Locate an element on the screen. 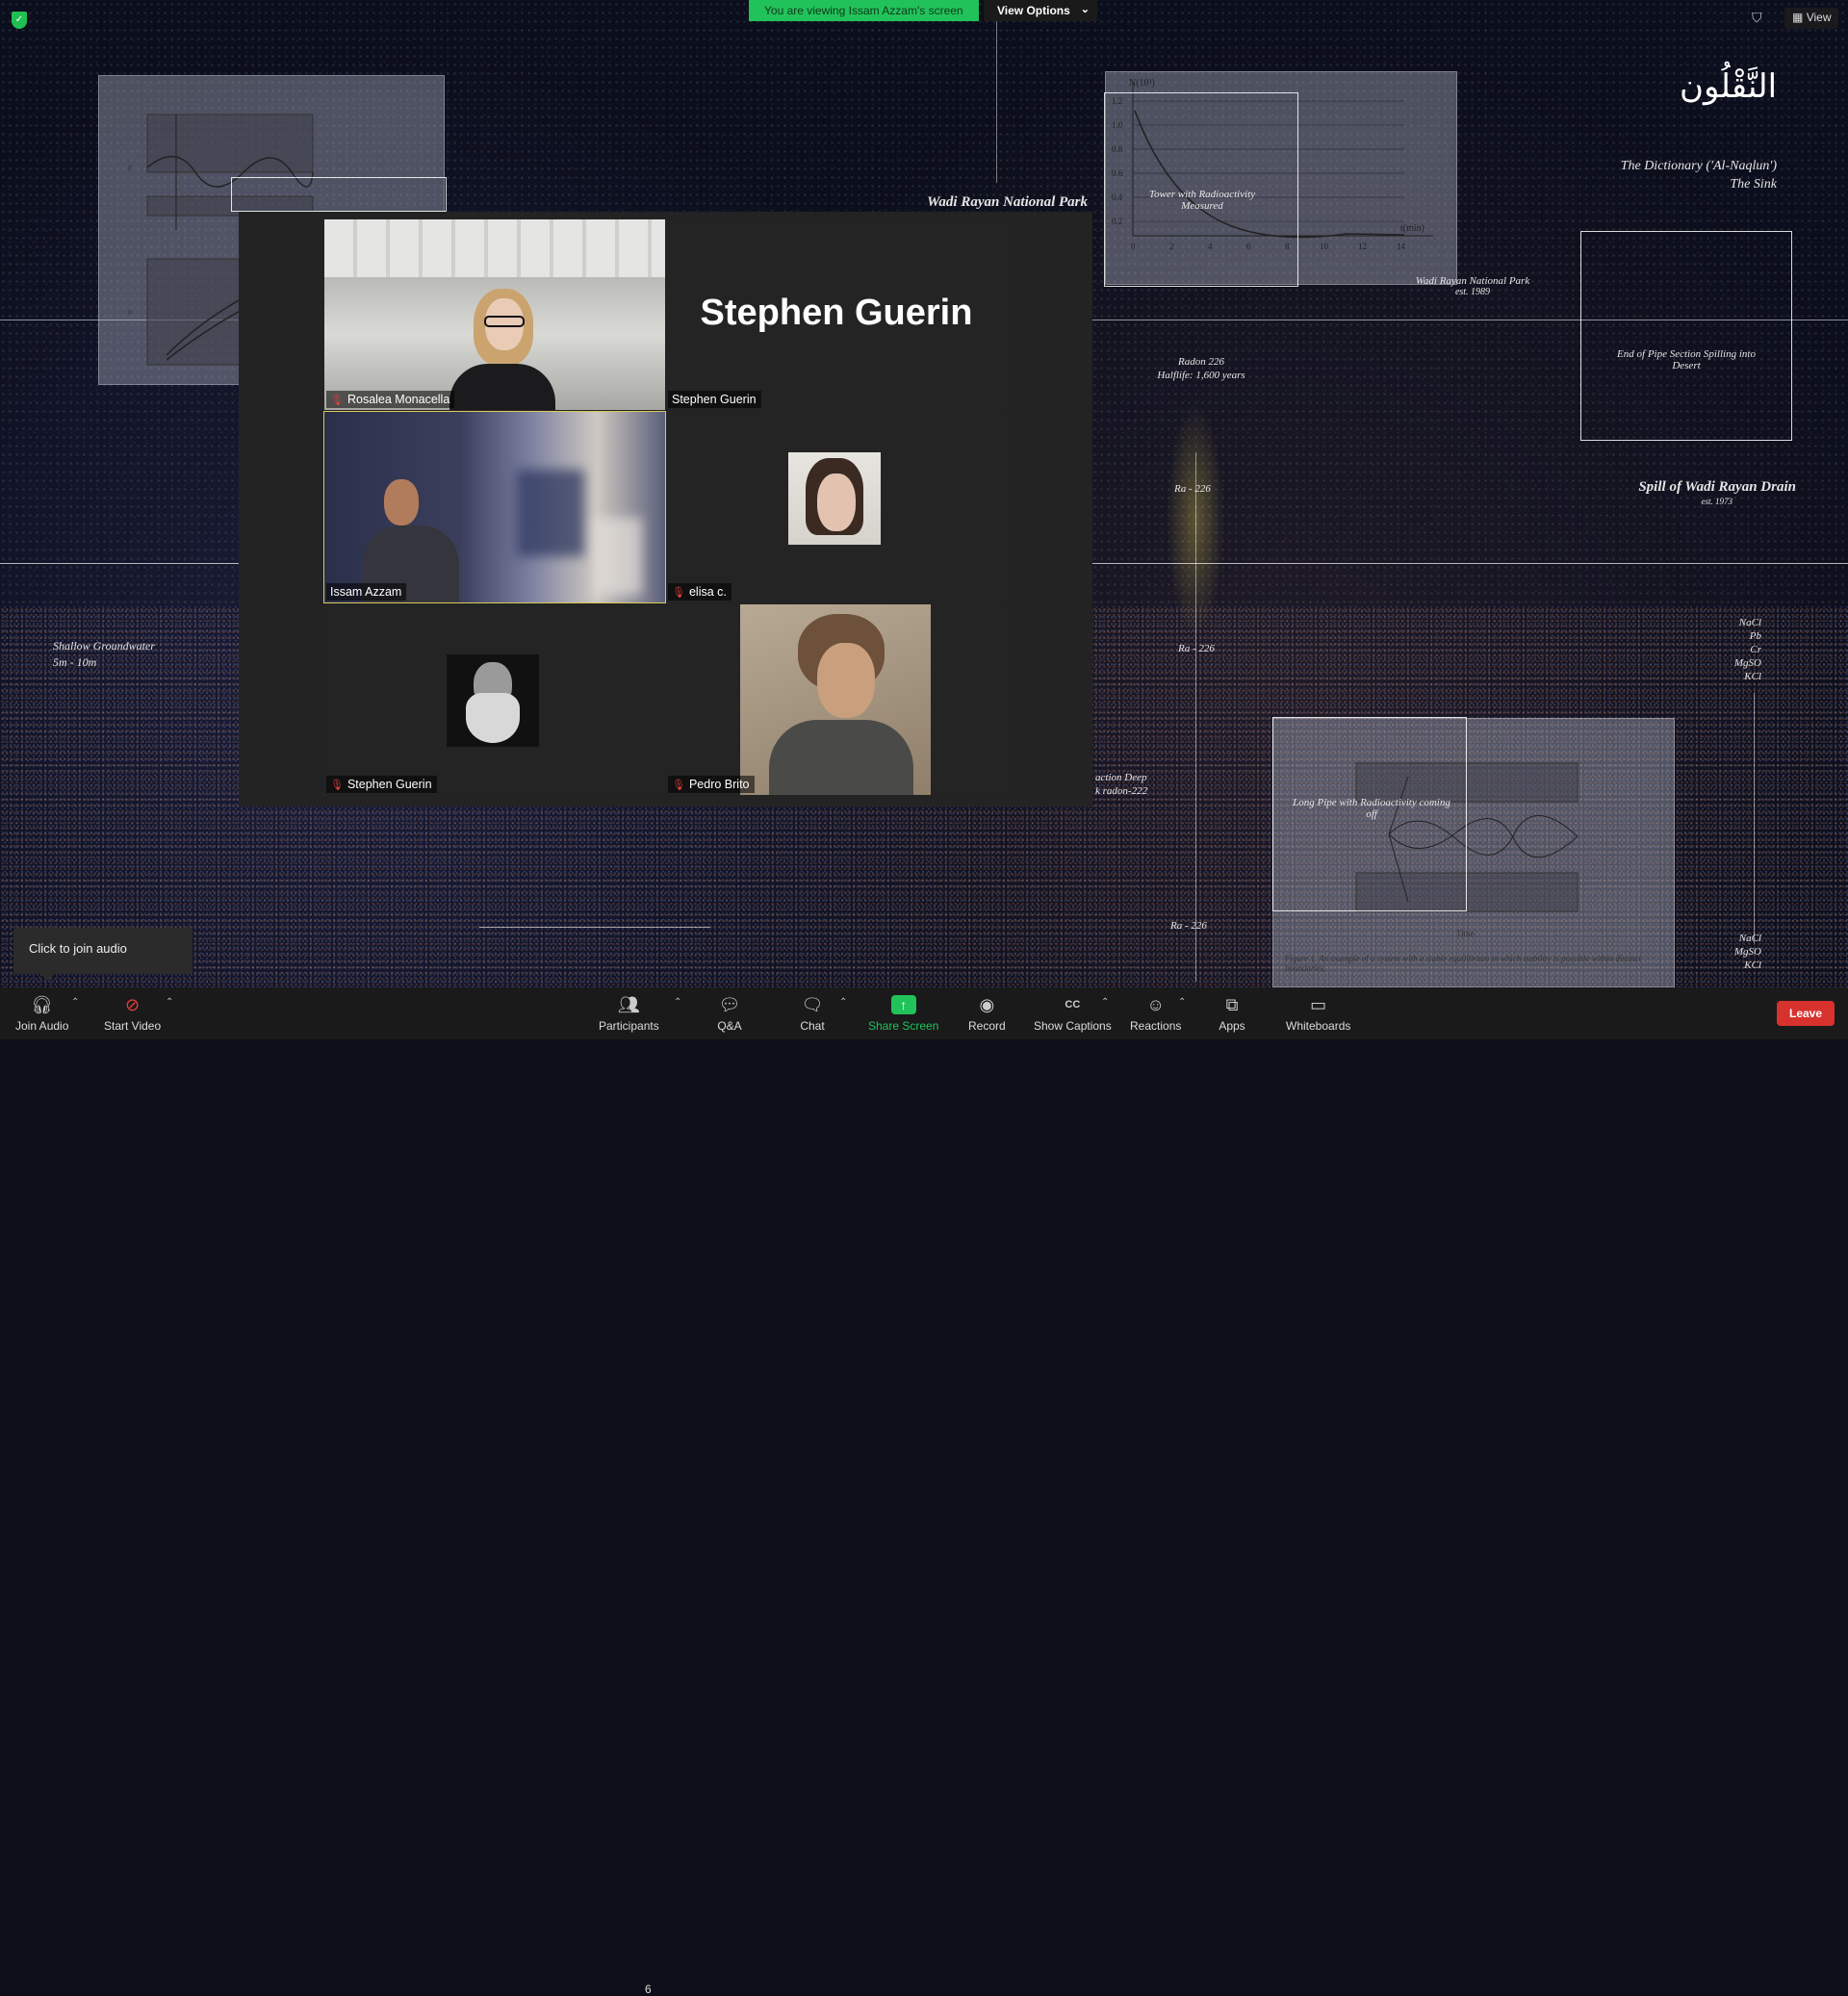  svg-text: N(10³) is located at coordinates (1142, 83).